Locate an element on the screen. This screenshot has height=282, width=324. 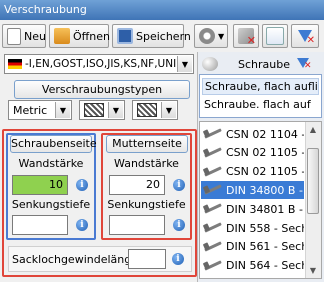
list-item: DIN 34801 B - S is located at coordinates (252, 209).